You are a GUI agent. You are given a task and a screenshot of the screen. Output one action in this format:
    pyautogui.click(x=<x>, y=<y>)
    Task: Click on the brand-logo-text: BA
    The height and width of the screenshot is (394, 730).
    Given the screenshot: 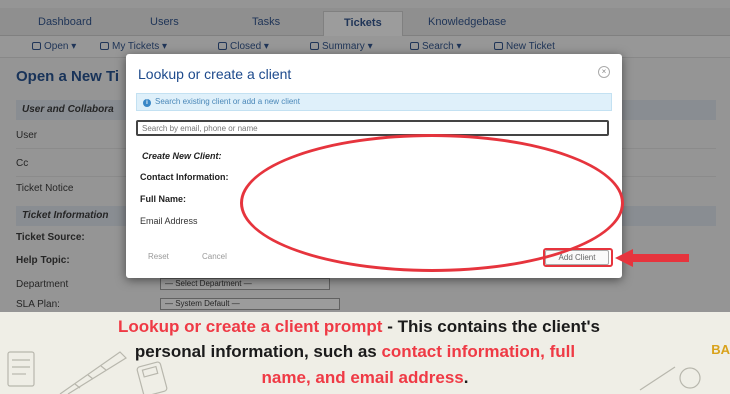 What is the action you would take?
    pyautogui.click(x=720, y=349)
    